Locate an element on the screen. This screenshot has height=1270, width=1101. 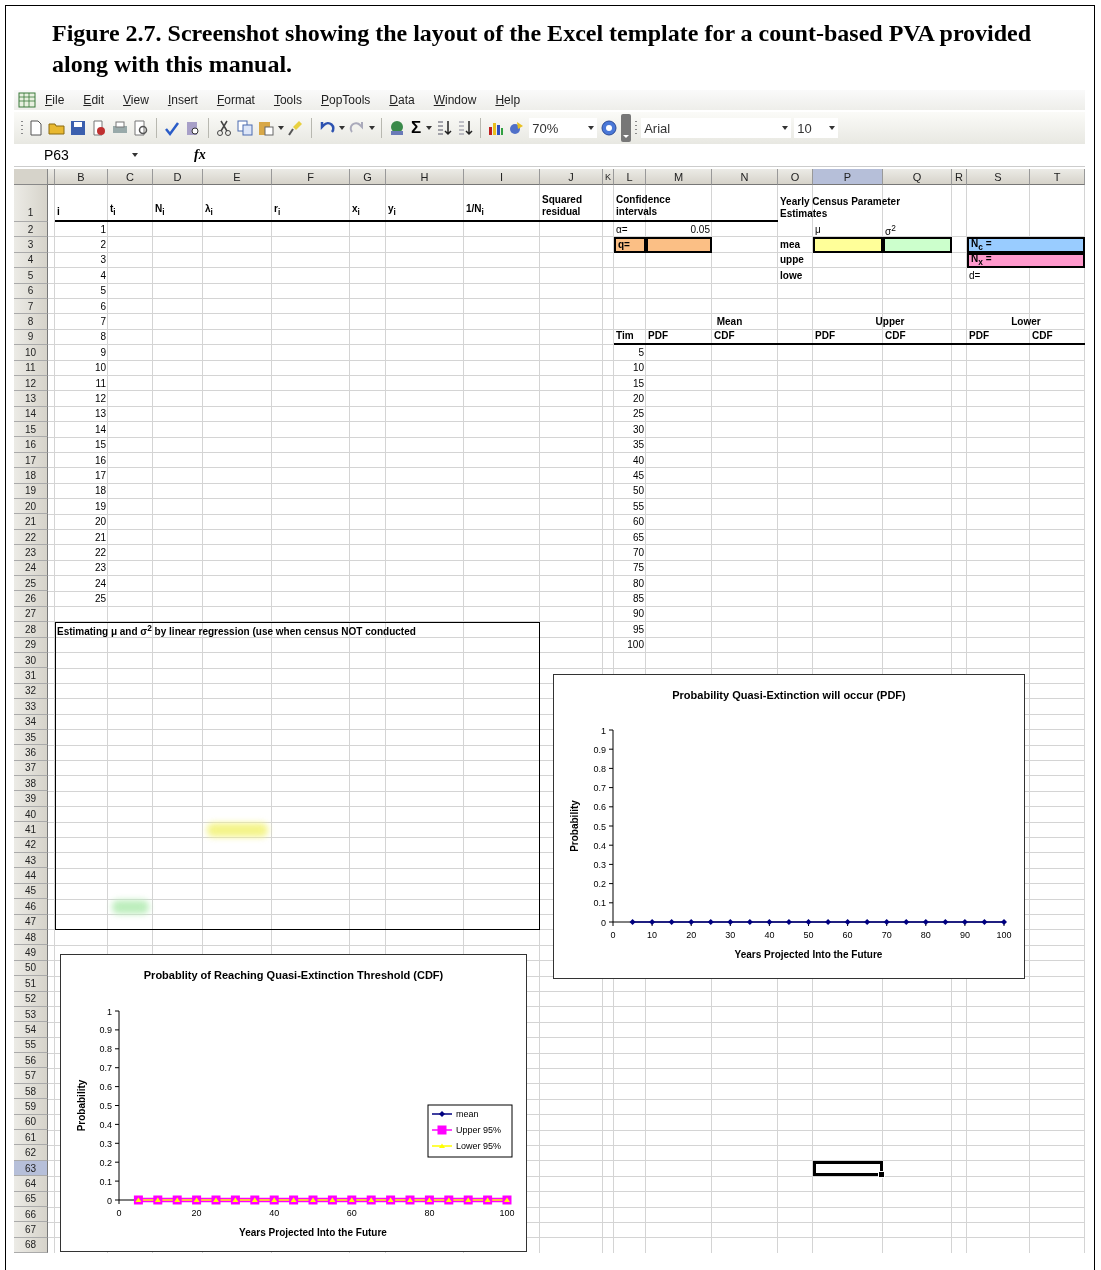
new-document-icon is located at coordinates (36, 128).